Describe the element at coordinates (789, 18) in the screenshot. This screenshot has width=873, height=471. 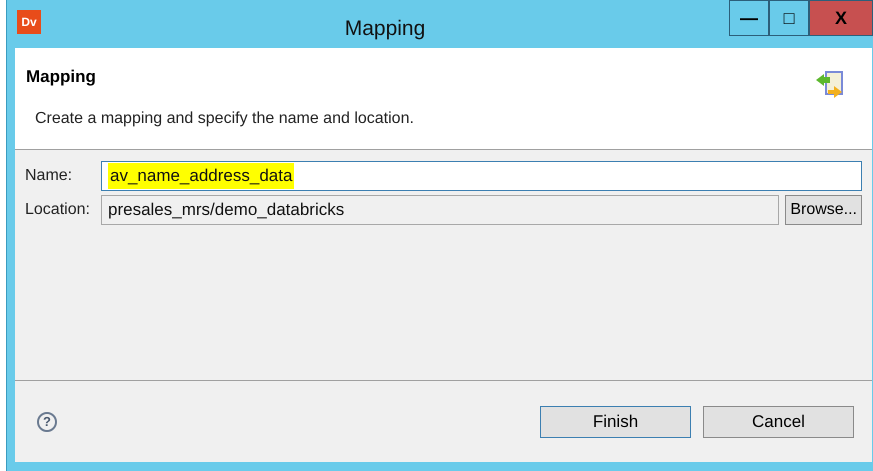
I see `maximize-button: □` at that location.